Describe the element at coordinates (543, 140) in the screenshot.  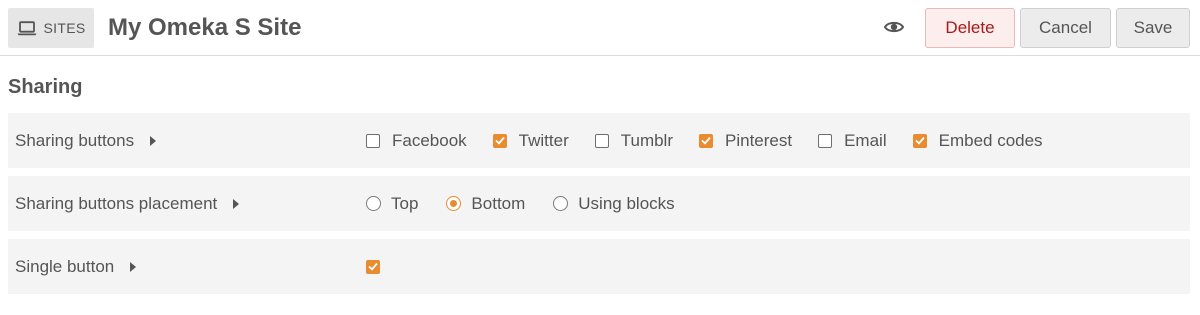
I see `option-label: Twitter` at that location.